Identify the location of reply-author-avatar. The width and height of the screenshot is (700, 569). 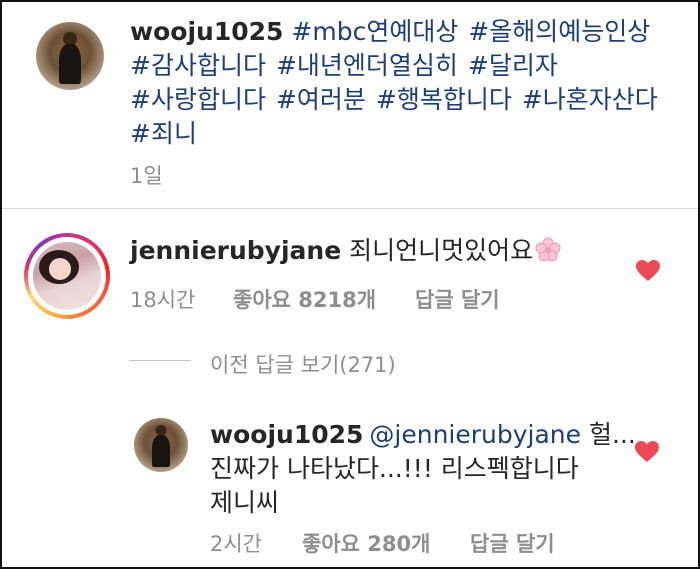
(161, 445).